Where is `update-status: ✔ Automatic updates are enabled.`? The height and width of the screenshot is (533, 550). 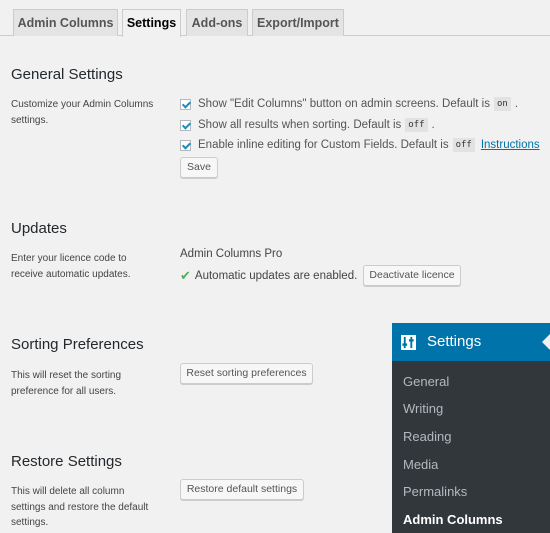
update-status: ✔ Automatic updates are enabled. is located at coordinates (268, 276).